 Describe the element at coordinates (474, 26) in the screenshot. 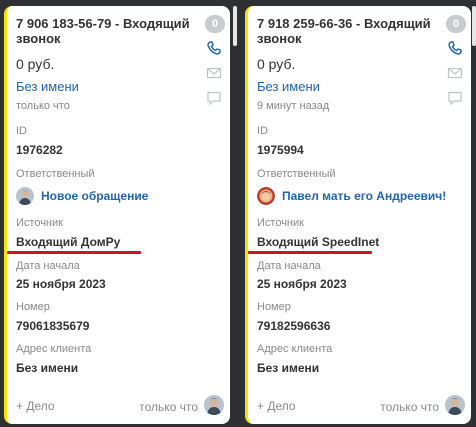

I see `scrollbar-right` at that location.